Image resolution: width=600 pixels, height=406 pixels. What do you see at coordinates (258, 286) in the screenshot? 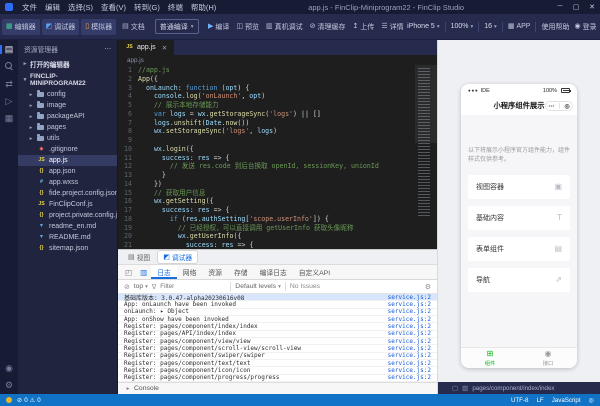
I see `log-levels-select: Default levels ▾` at bounding box center [258, 286].